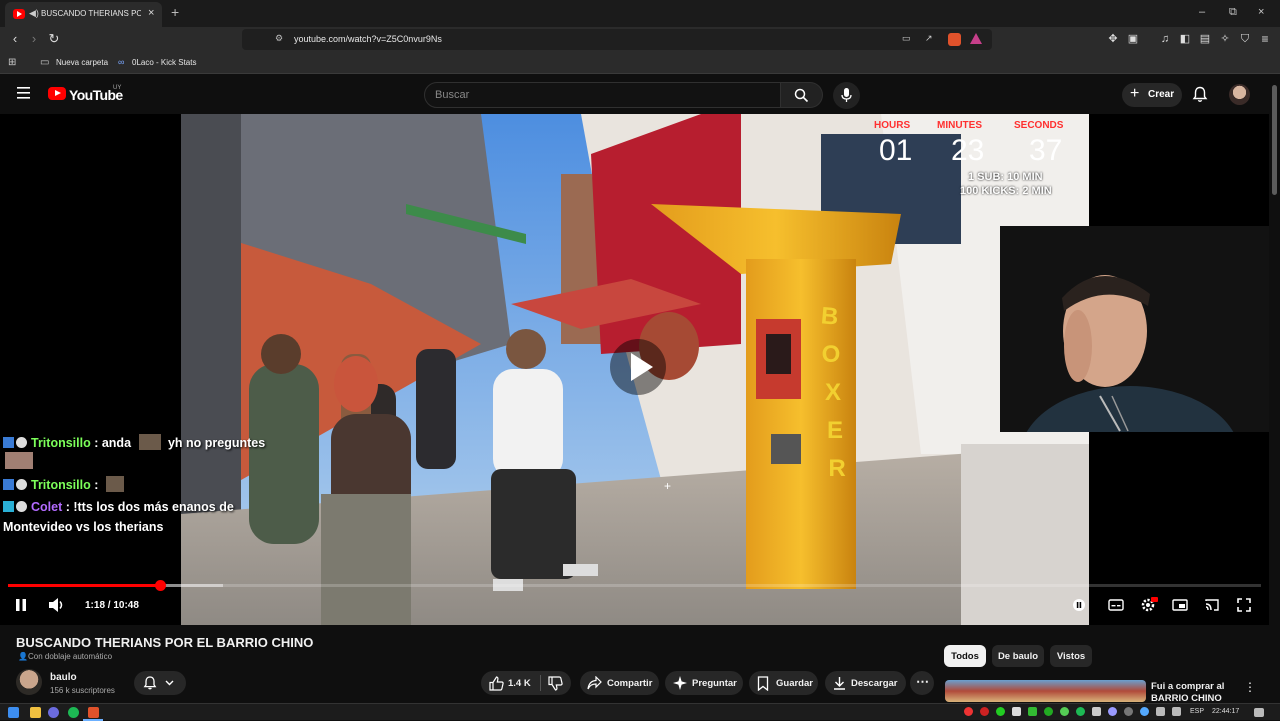  I want to click on network-icon, so click(1160, 711).